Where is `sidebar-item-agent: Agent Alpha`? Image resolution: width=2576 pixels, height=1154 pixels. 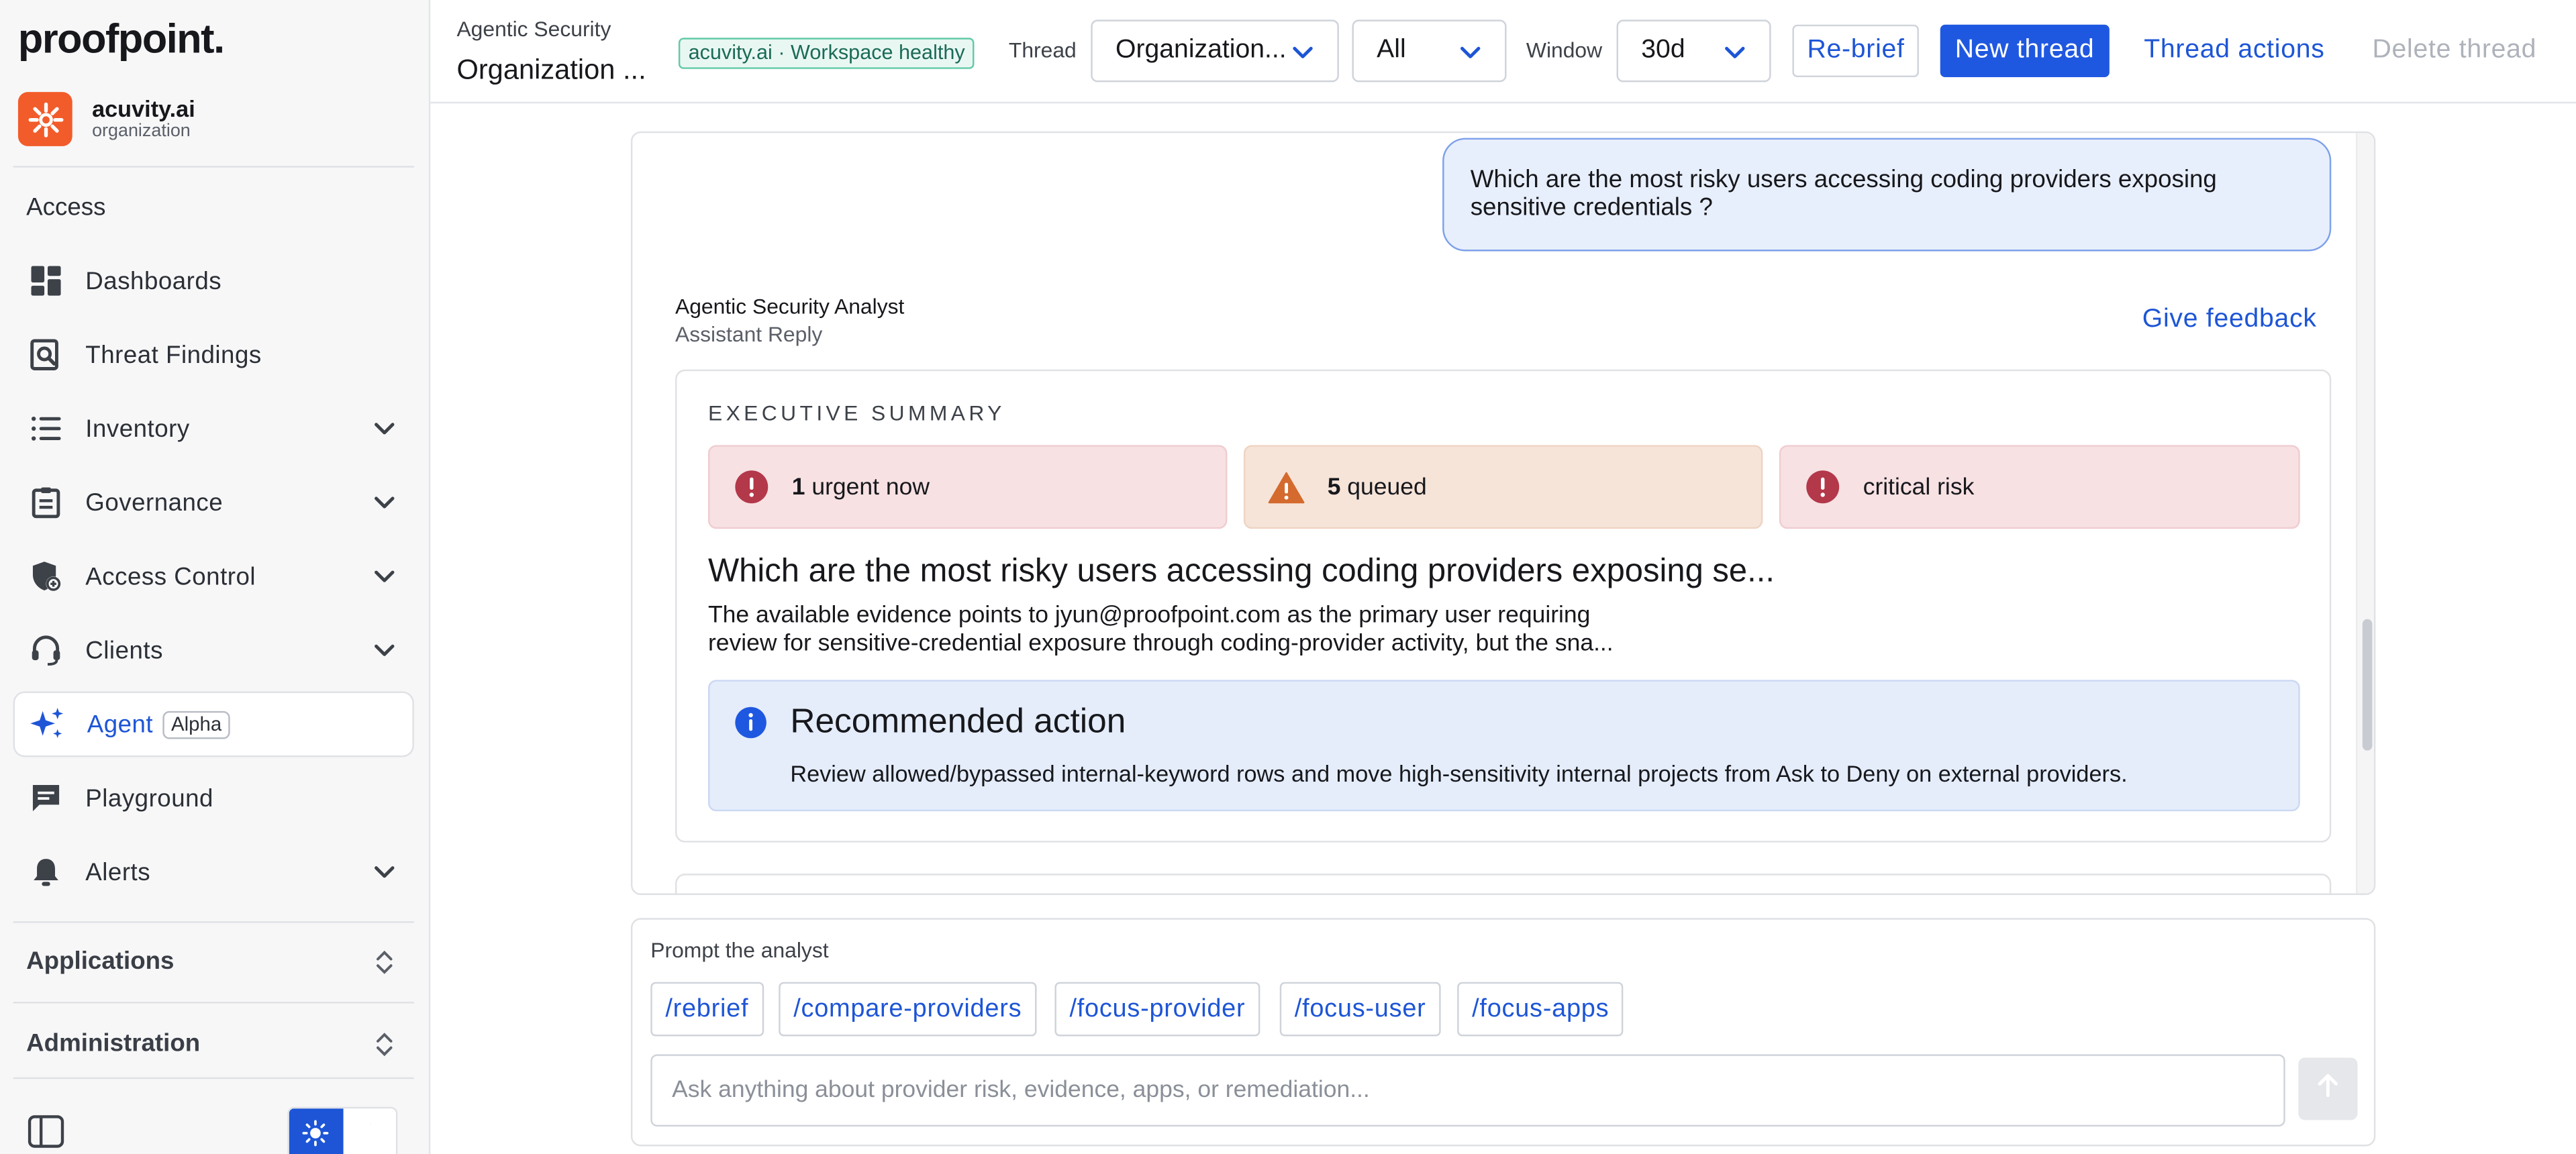
sidebar-item-agent: Agent Alpha is located at coordinates (213, 724).